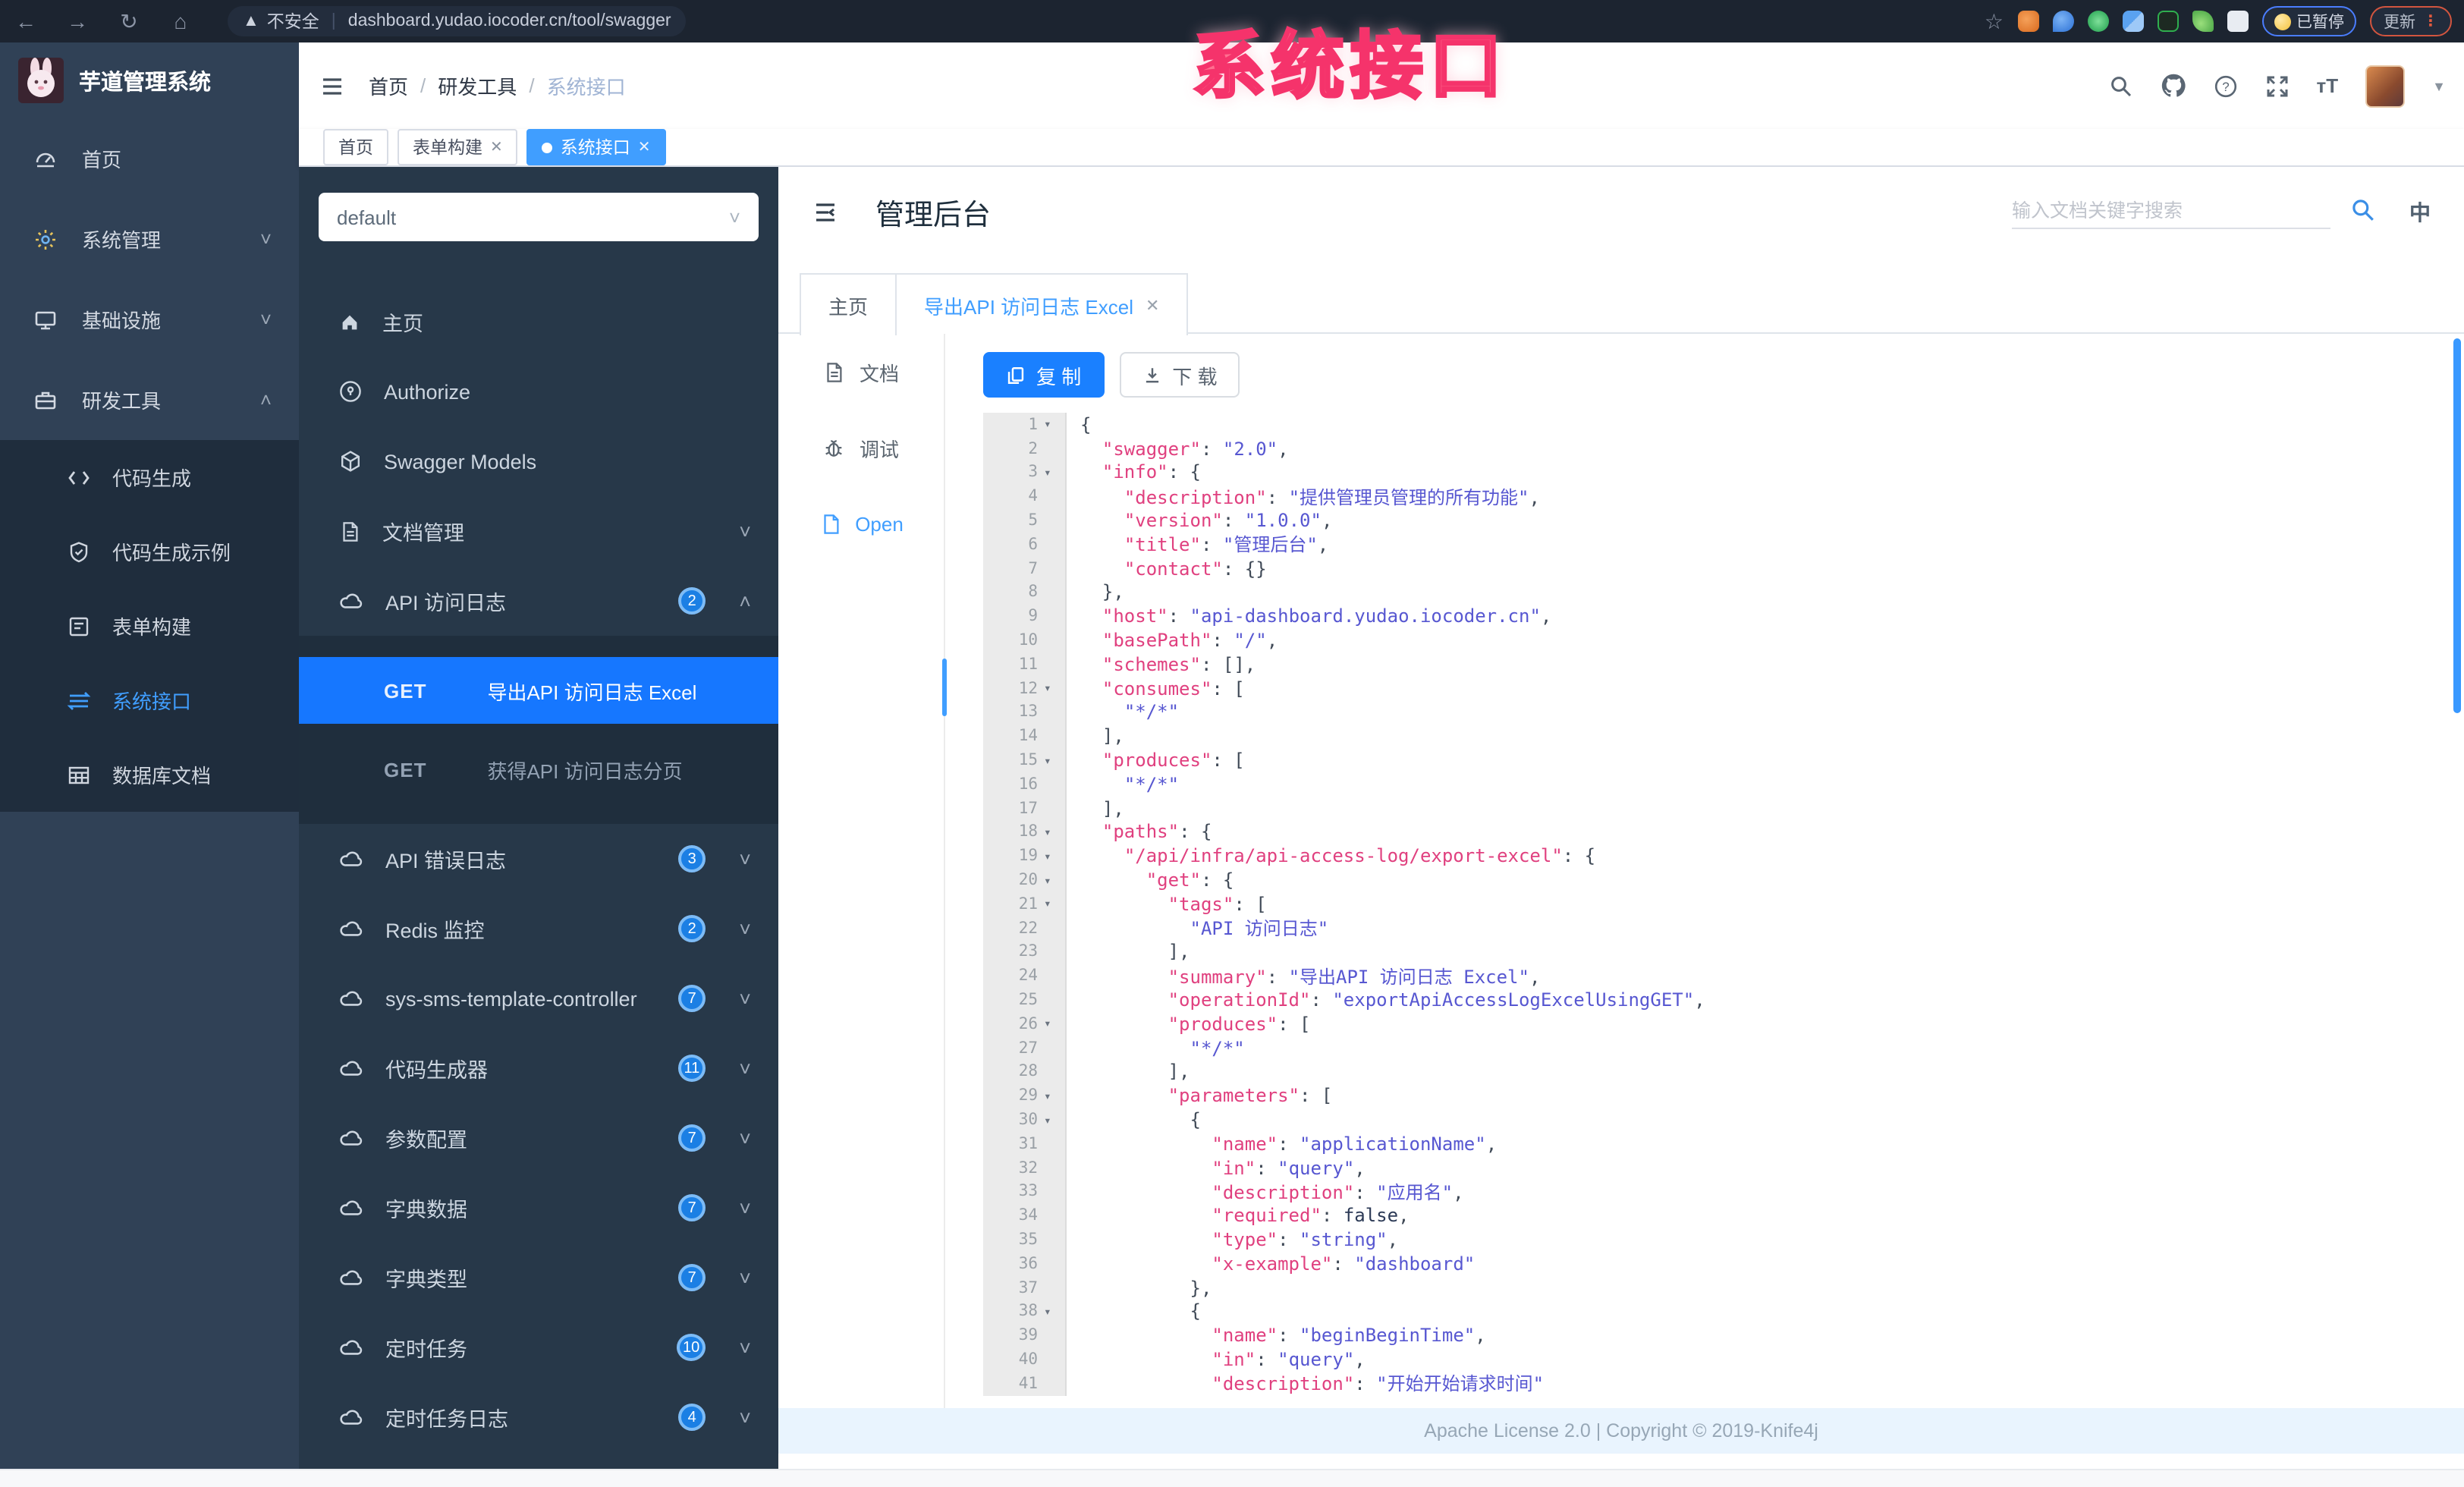  I want to click on copy-button: 复 制, so click(1044, 375).